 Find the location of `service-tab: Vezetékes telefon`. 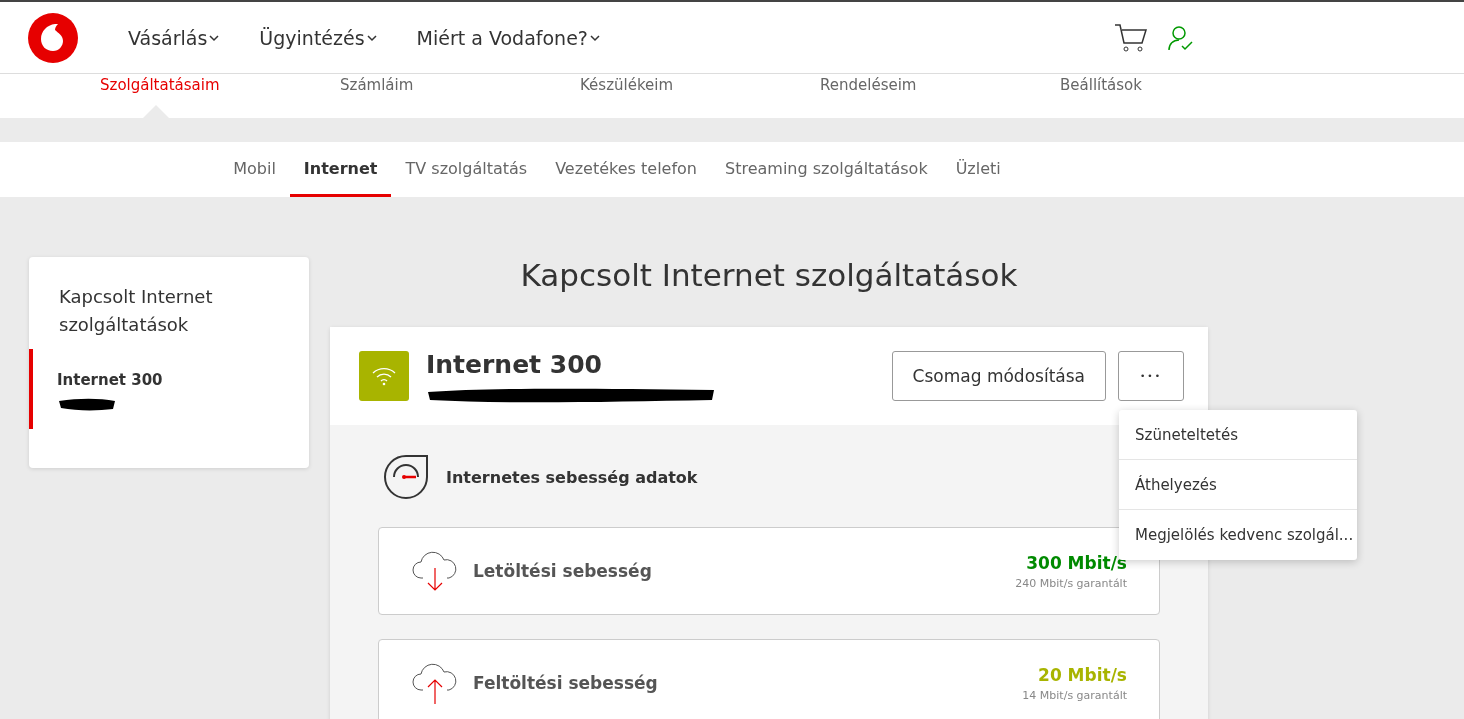

service-tab: Vezetékes telefon is located at coordinates (626, 169).